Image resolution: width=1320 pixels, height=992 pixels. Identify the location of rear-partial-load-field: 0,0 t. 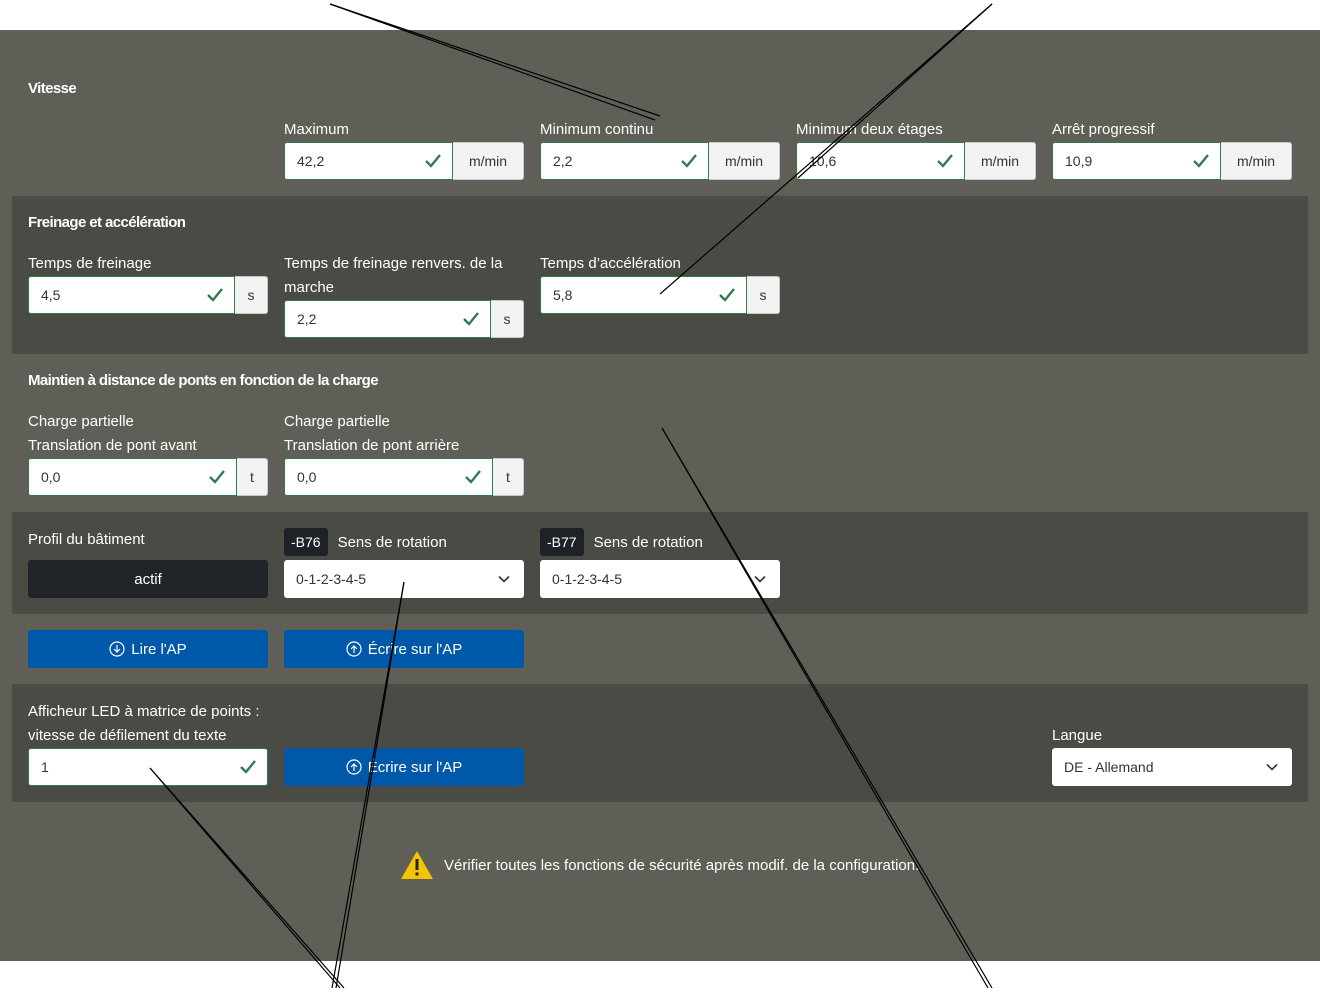
(404, 477).